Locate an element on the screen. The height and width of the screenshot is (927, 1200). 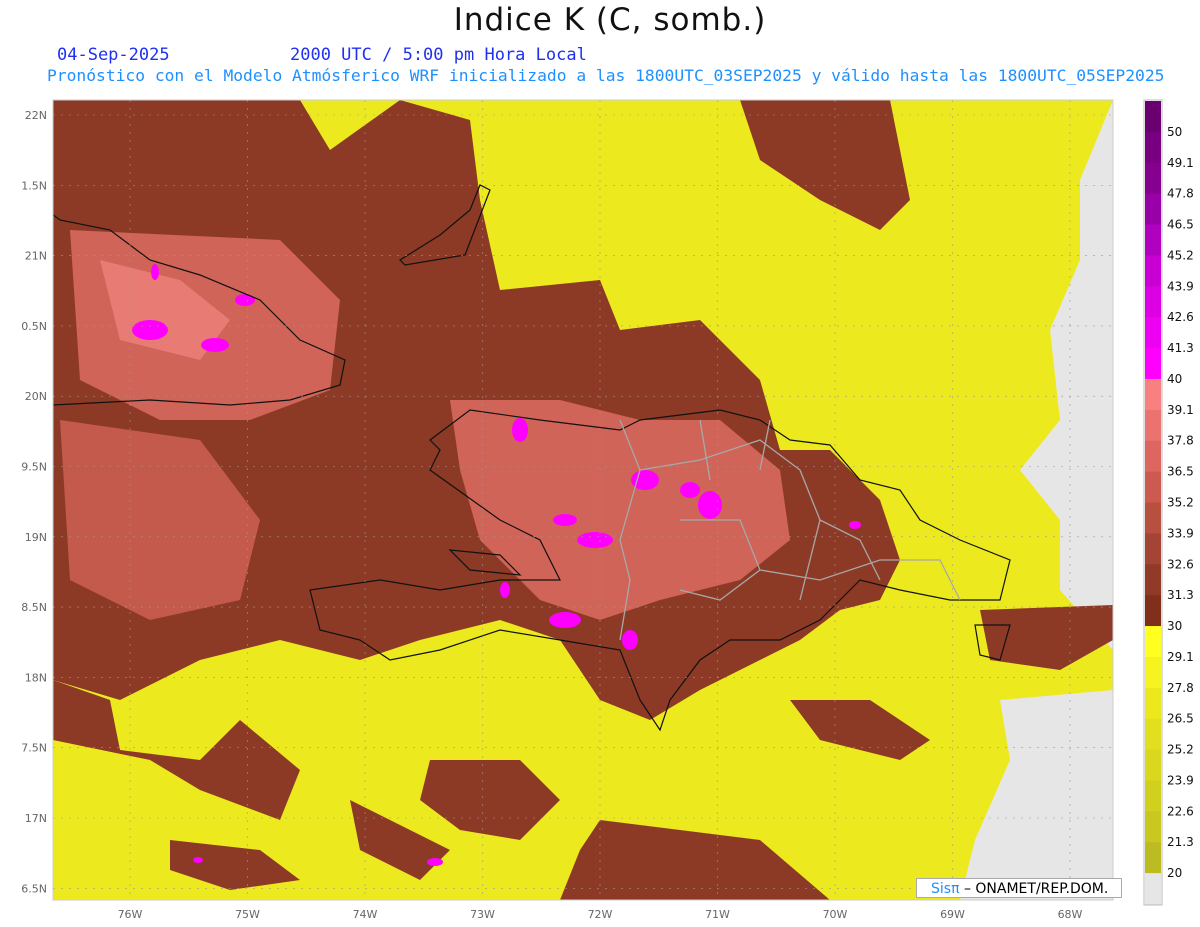
colorbar-label: 22.6 is located at coordinates (1180, 811).